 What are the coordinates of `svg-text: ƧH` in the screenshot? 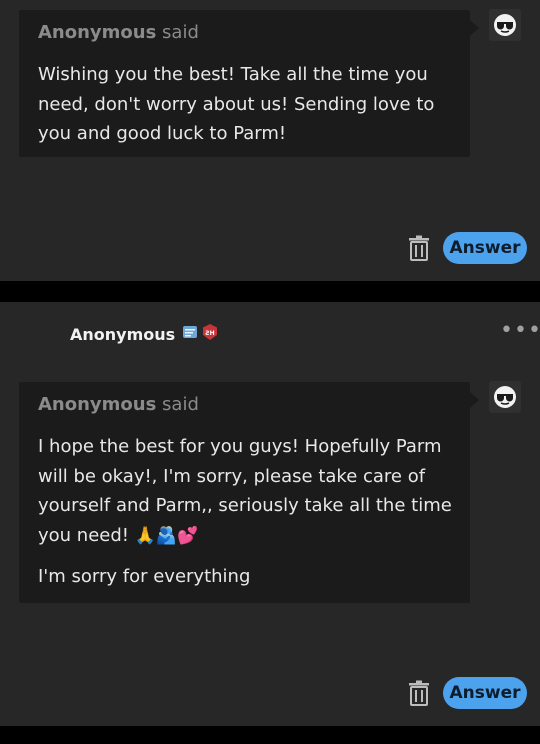 It's located at (210, 333).